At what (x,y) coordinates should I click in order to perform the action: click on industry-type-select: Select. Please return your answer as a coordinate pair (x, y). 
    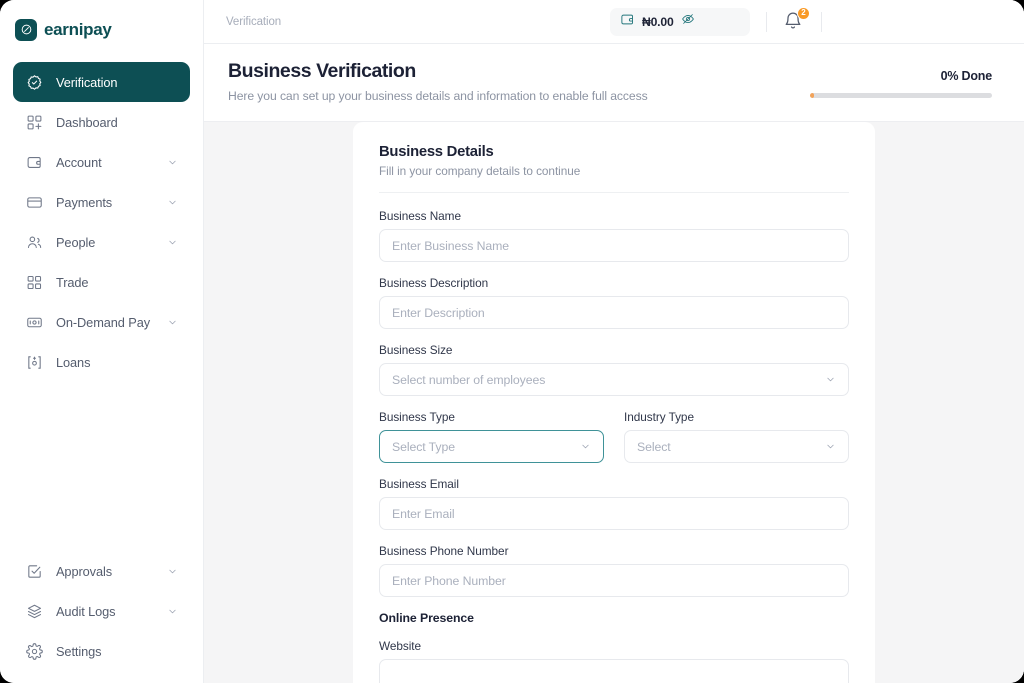
    Looking at the image, I should click on (736, 446).